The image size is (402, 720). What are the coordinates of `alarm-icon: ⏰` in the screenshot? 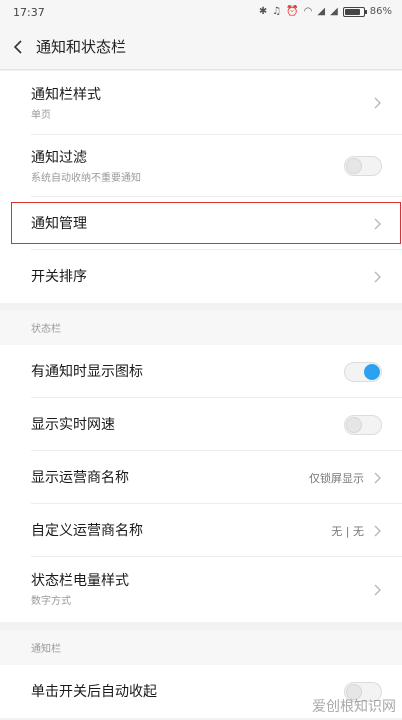 It's located at (292, 11).